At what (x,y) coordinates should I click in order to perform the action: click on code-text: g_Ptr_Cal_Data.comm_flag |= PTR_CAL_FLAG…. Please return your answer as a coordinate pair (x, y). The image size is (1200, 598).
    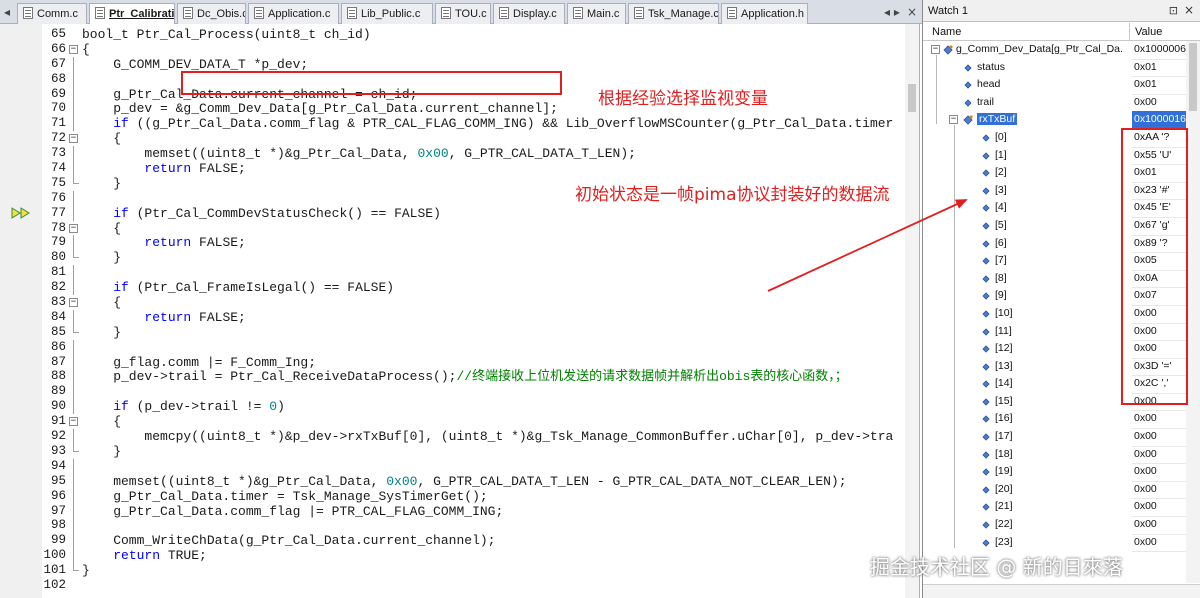
    Looking at the image, I should click on (292, 511).